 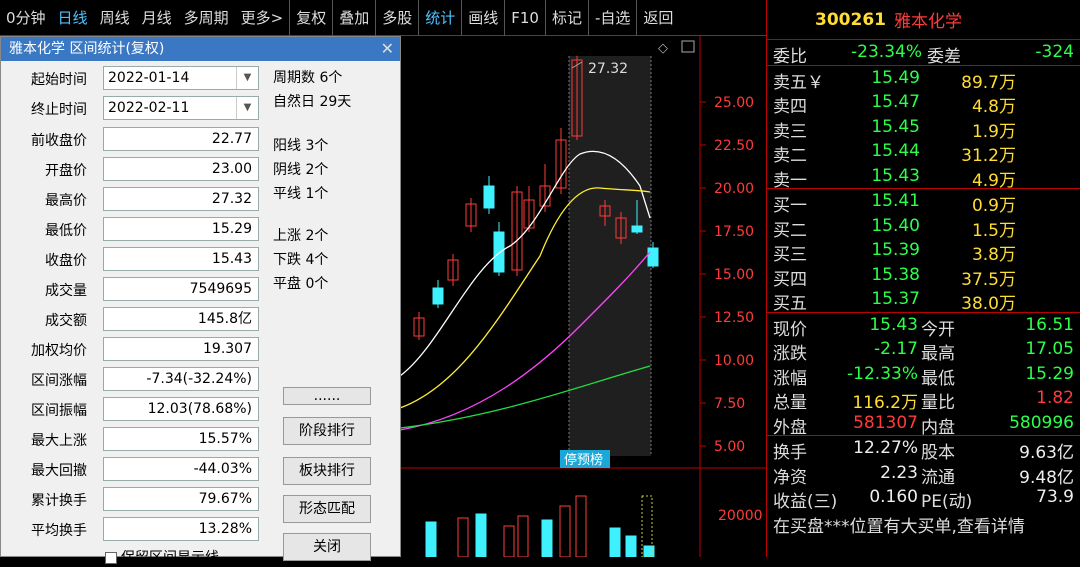 I want to click on end-date-select: 2022-02-11 ▼, so click(x=181, y=108).